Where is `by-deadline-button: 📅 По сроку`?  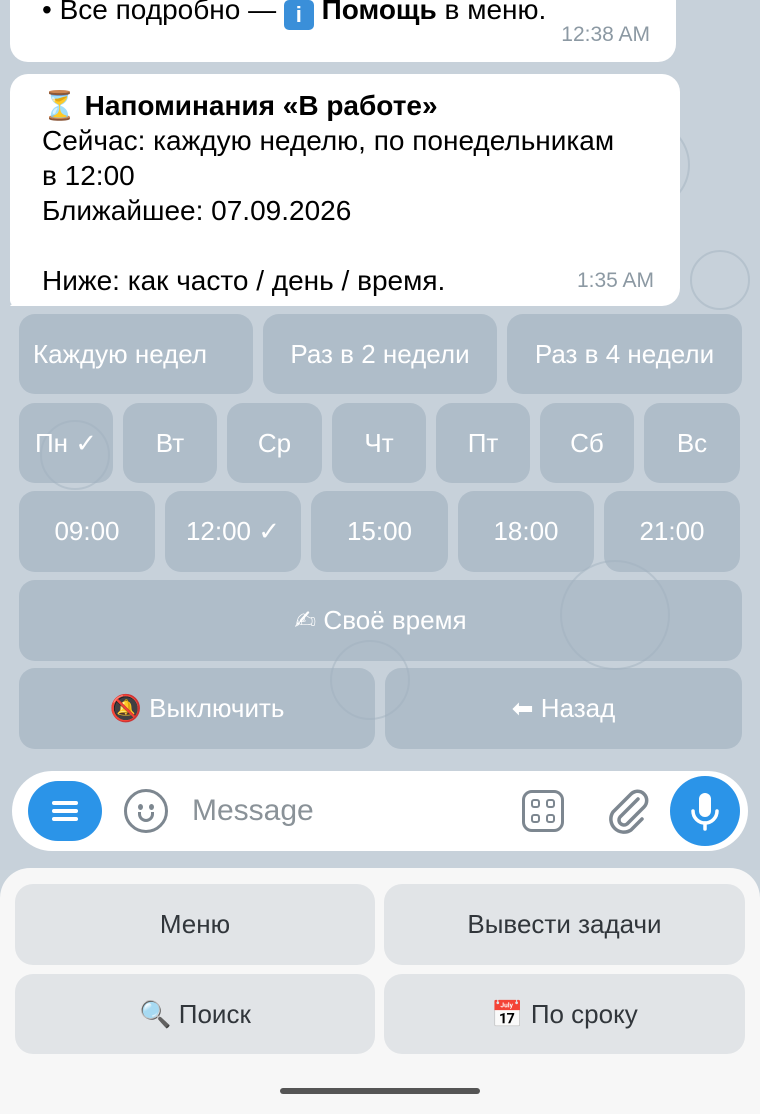 by-deadline-button: 📅 По сроку is located at coordinates (564, 1014).